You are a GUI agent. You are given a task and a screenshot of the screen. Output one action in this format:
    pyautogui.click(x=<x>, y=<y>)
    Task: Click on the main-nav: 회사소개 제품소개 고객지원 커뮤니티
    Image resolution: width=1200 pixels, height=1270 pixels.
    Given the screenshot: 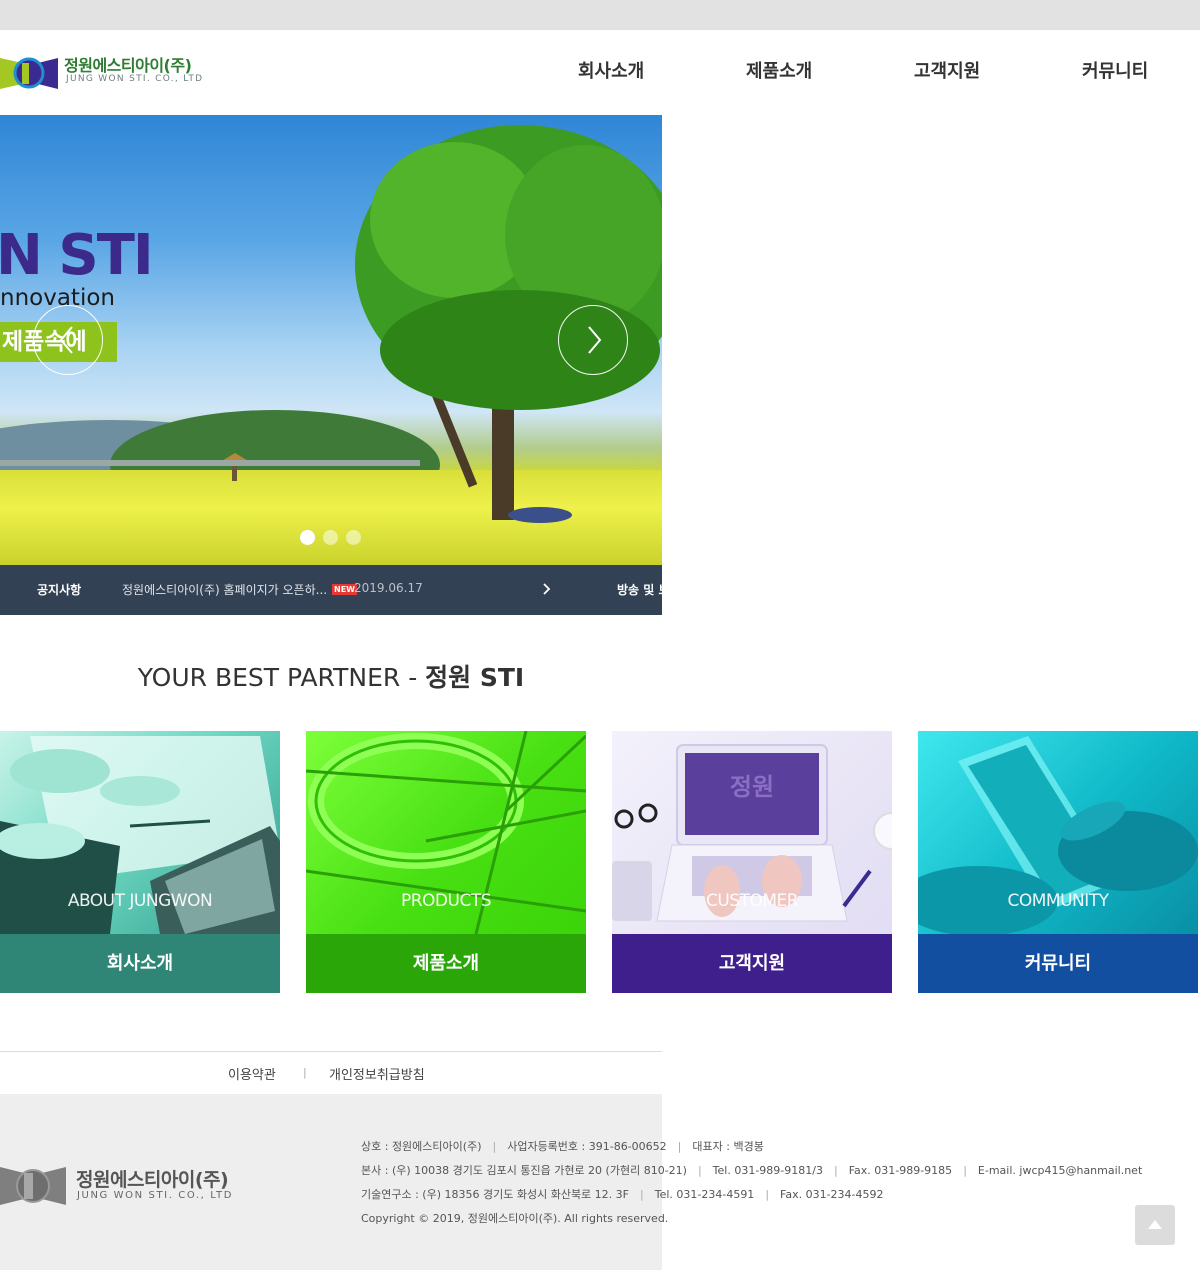 What is the action you would take?
    pyautogui.click(x=880, y=72)
    